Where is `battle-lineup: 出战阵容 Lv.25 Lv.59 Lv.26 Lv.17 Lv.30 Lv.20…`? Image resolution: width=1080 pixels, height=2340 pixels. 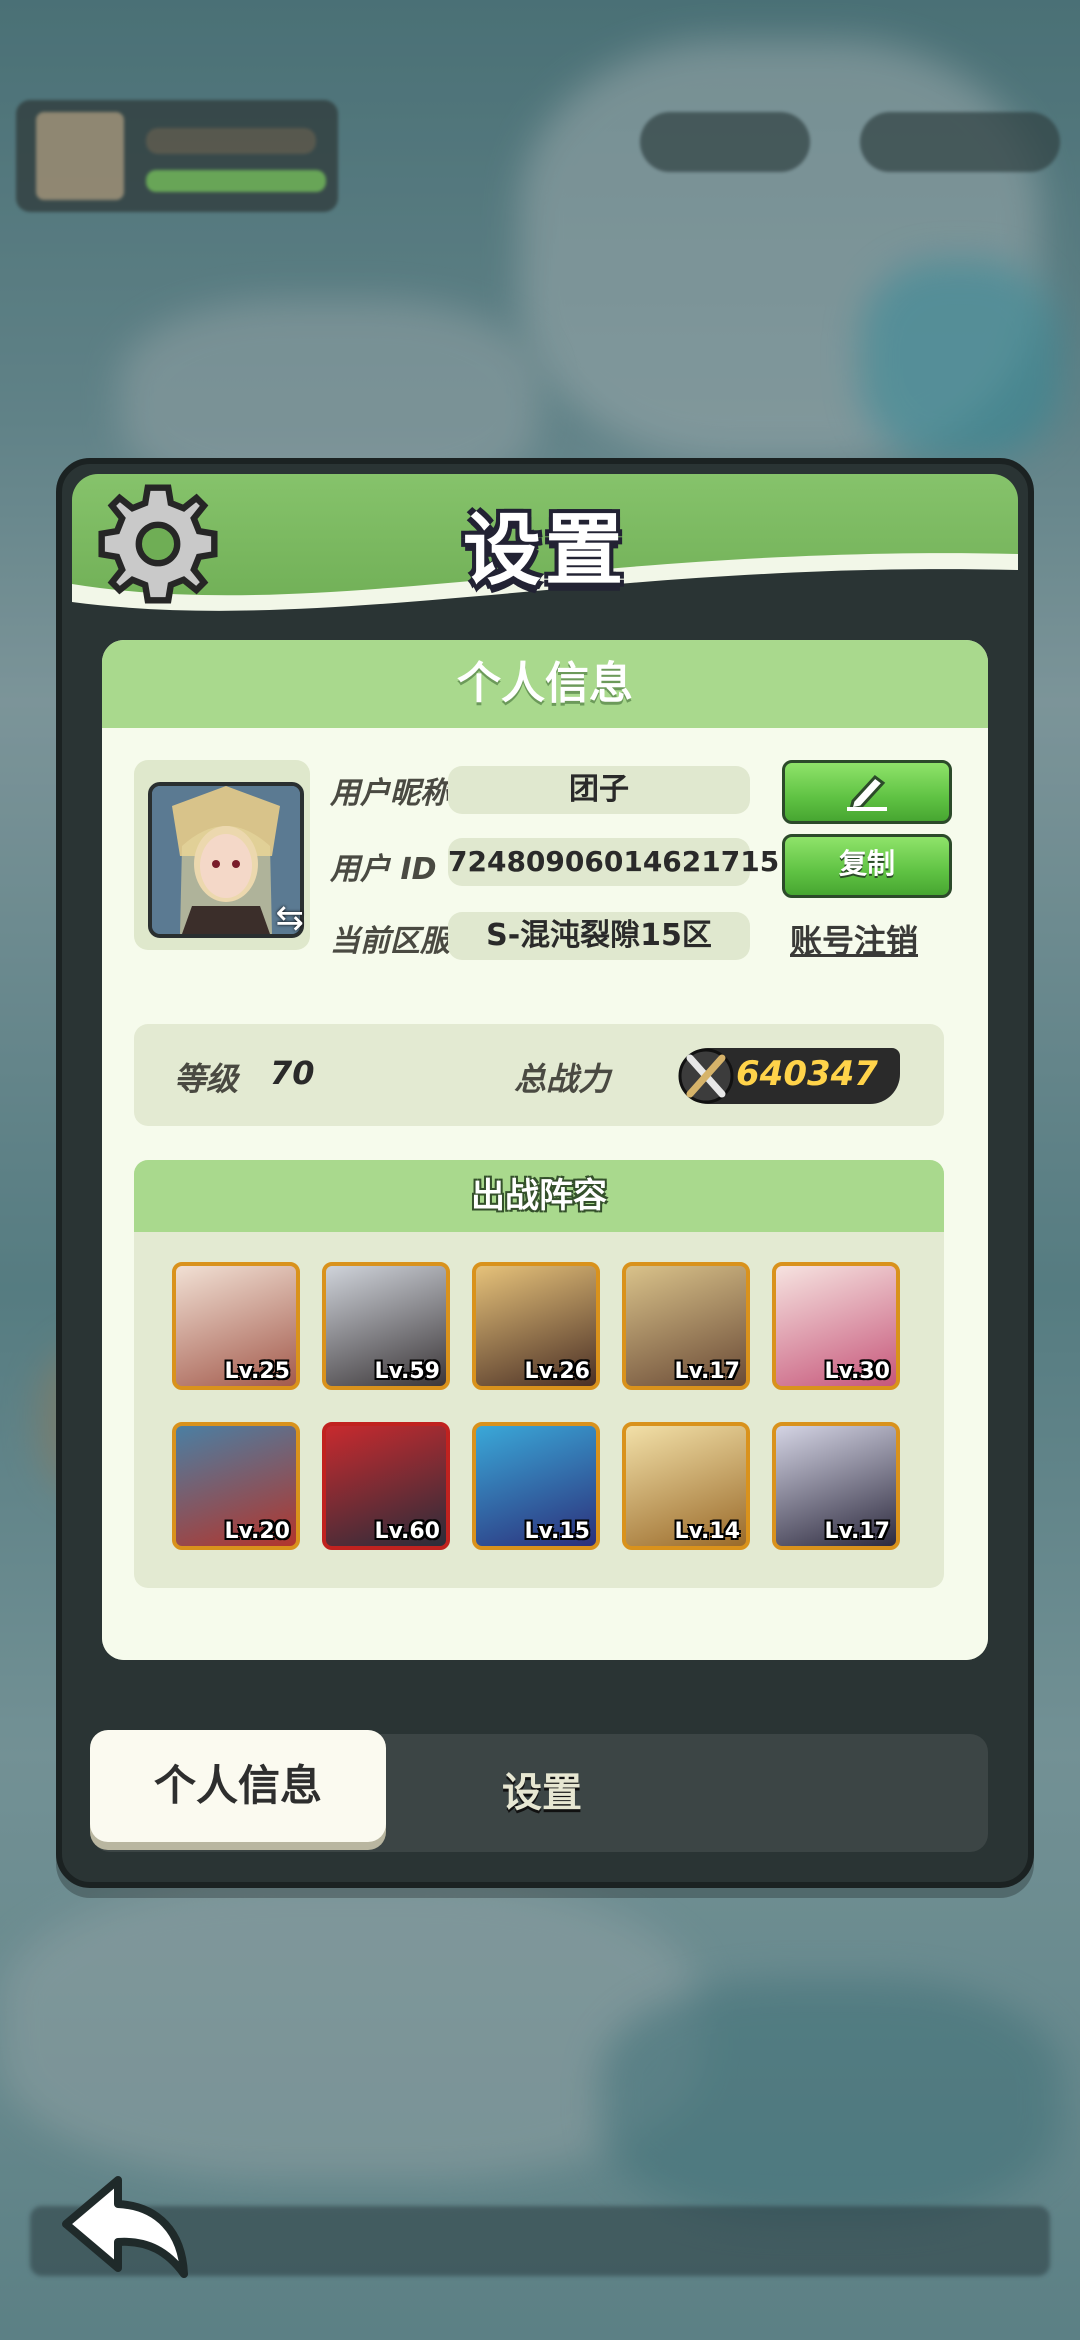 battle-lineup: 出战阵容 Lv.25 Lv.59 Lv.26 Lv.17 Lv.30 Lv.20… is located at coordinates (539, 1374).